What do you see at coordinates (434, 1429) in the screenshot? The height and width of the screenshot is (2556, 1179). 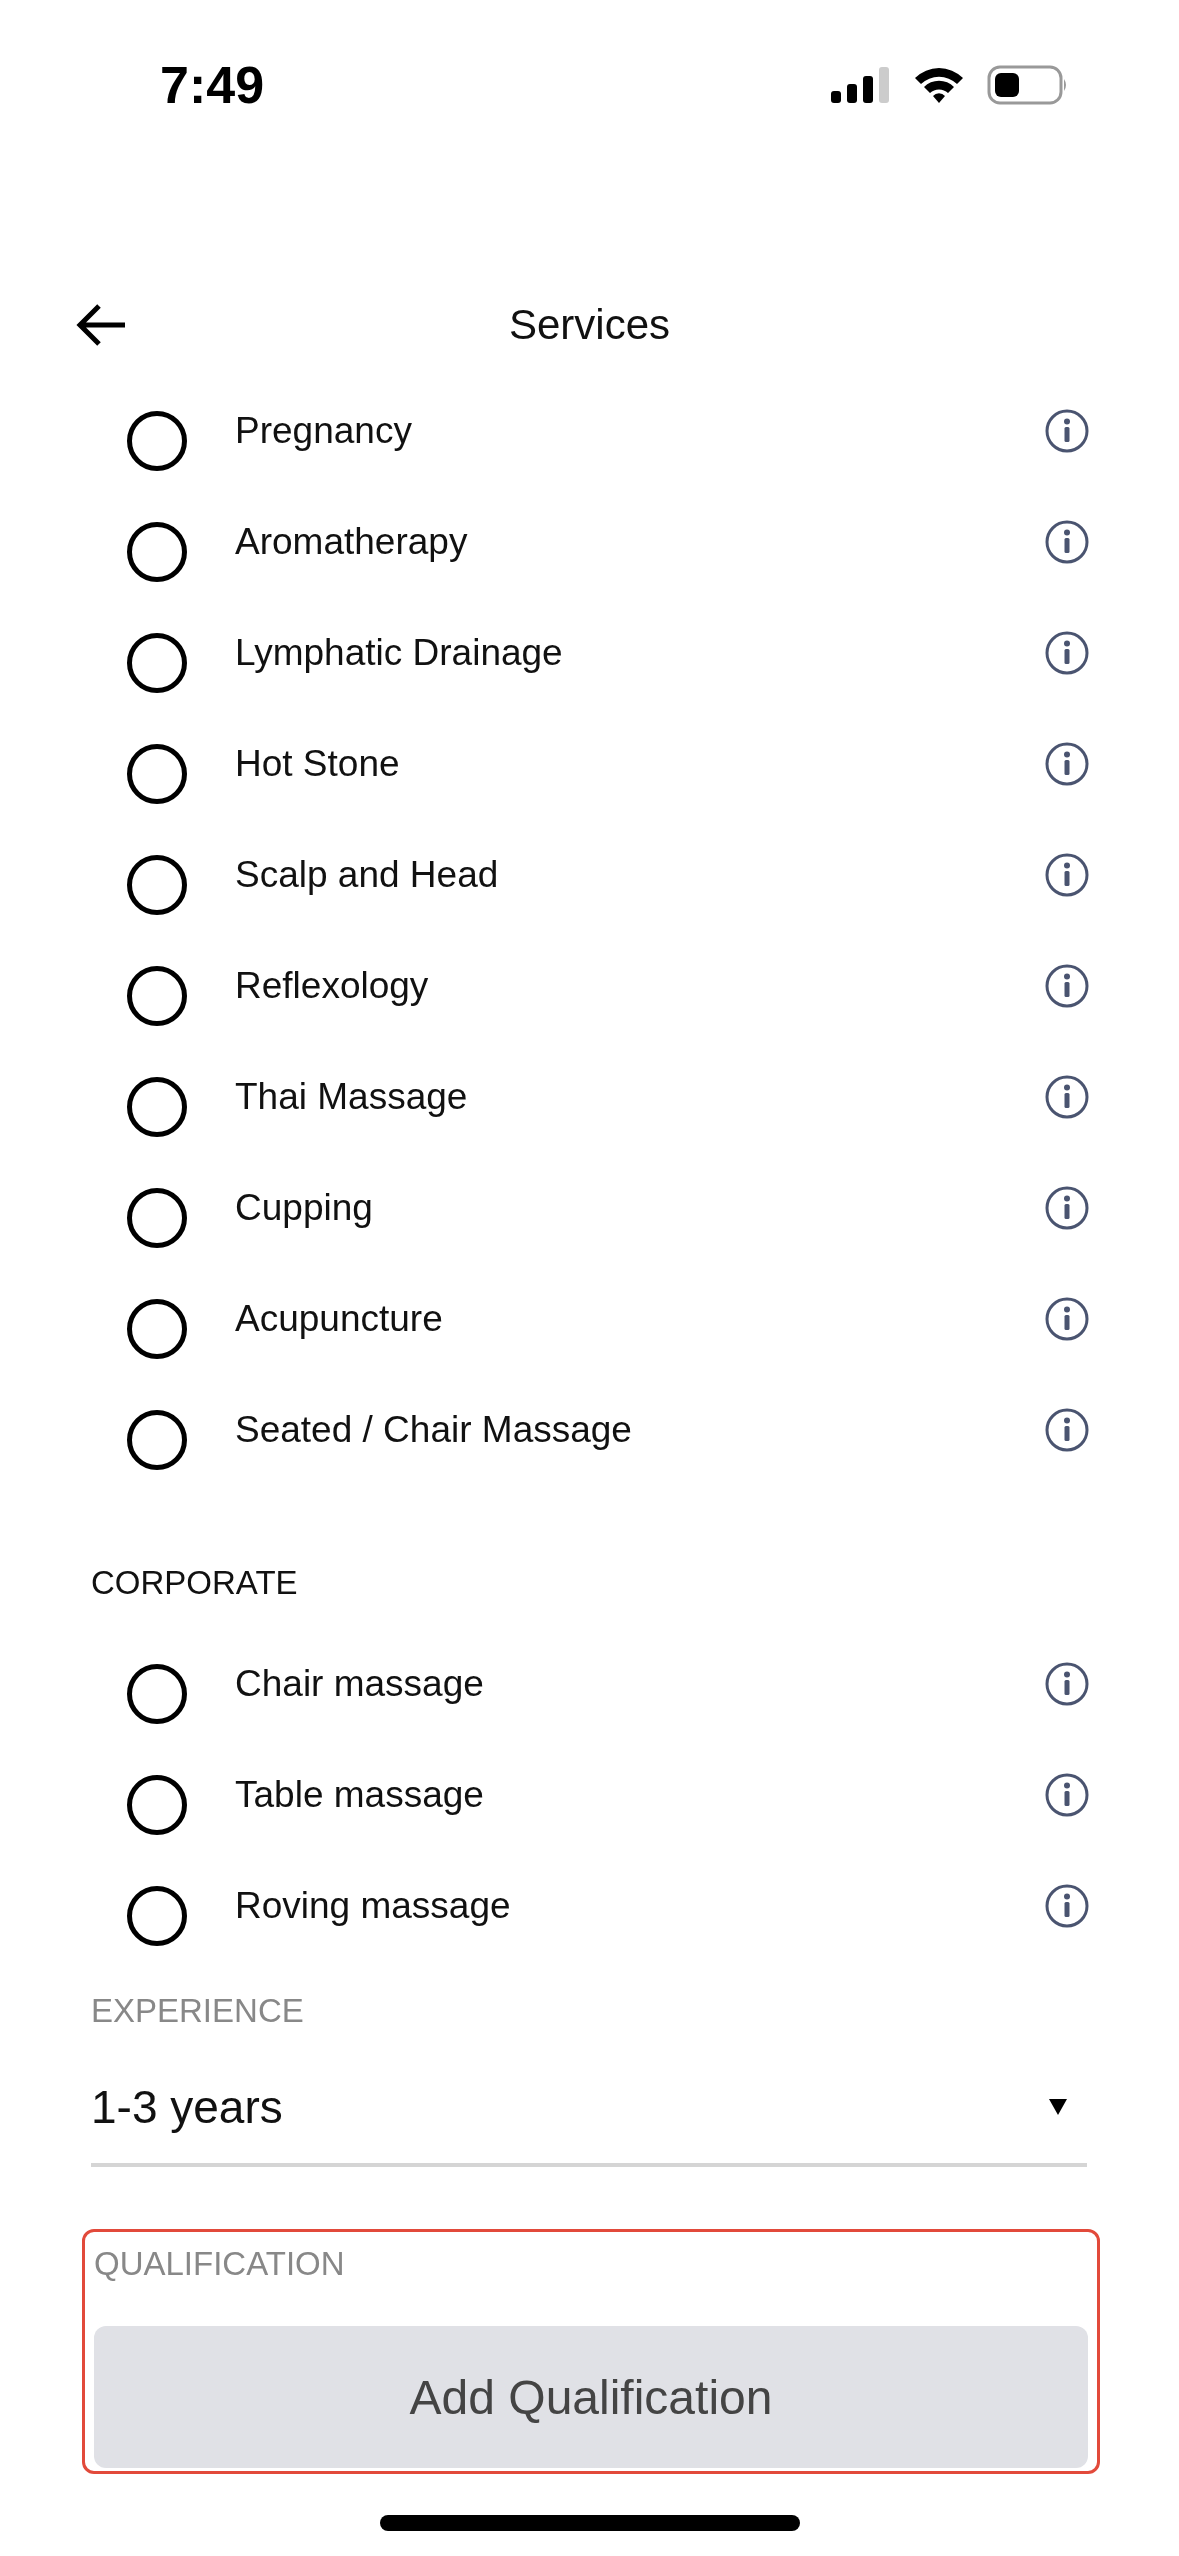 I see `service-label: Seated / Chair Massage` at bounding box center [434, 1429].